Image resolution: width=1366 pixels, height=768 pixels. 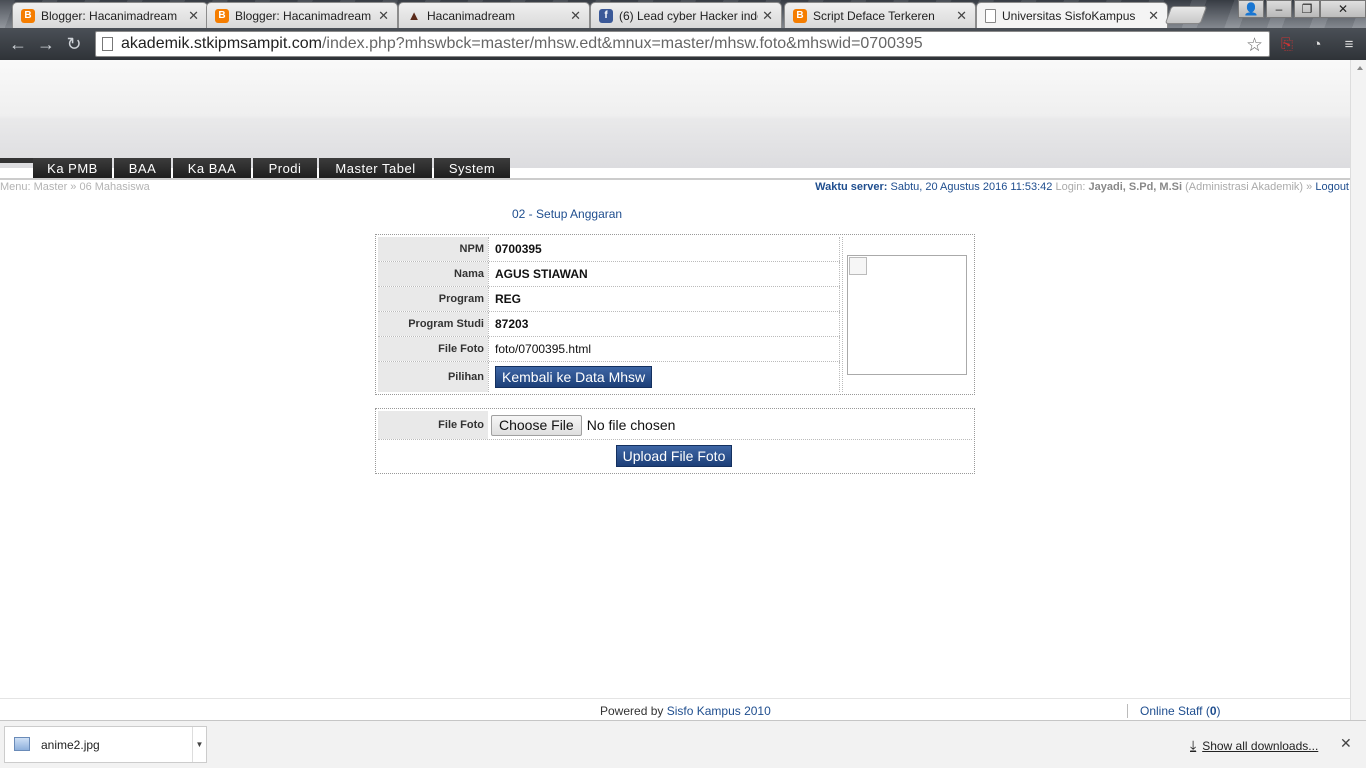 I want to click on url-domain: akademik.stkipmsampit.com, so click(x=221, y=43).